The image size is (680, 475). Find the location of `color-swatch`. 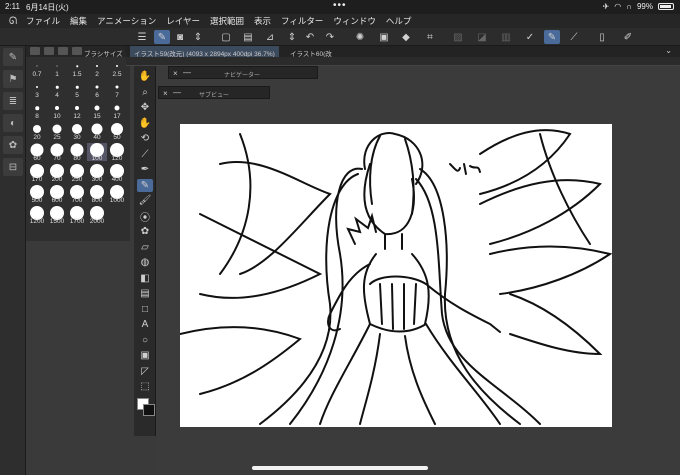

color-swatch is located at coordinates (147, 410).